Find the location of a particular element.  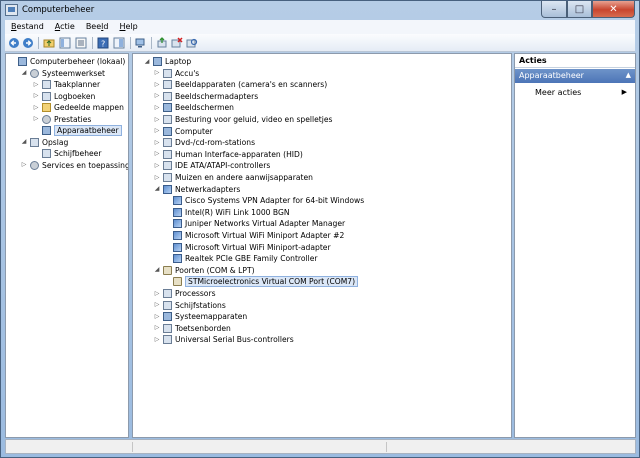

computer-management-icon is located at coordinates (22, 61).